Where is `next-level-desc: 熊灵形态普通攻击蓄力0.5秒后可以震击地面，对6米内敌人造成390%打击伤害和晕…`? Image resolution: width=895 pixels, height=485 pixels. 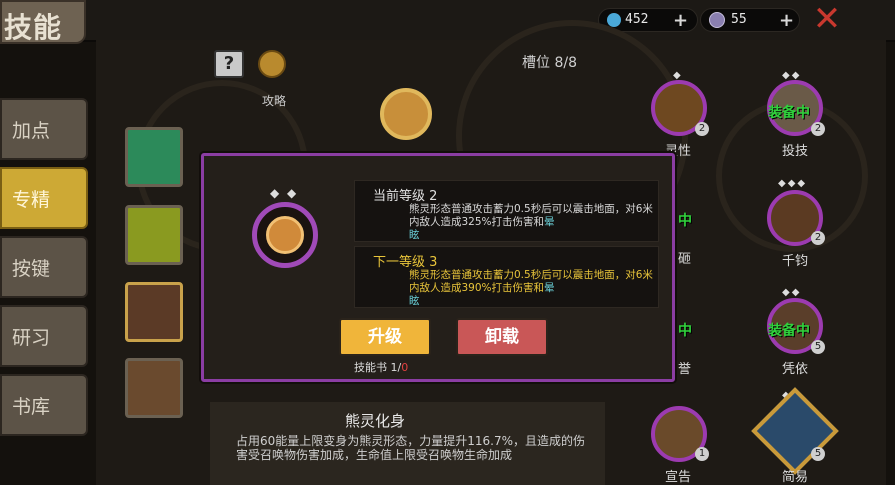
next-level-desc: 熊灵形态普通攻击蓄力0.5秒后可以震击地面，对6米内敌人造成390%打击伤害和晕… is located at coordinates (533, 288).